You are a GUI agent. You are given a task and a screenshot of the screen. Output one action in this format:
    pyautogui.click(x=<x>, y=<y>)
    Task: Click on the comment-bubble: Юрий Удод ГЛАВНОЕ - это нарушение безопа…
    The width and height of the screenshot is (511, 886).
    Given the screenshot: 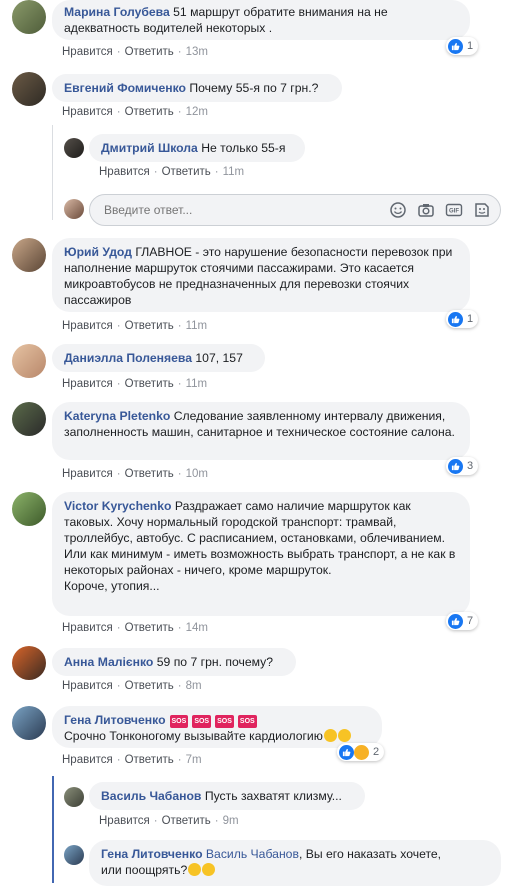 What is the action you would take?
    pyautogui.click(x=261, y=275)
    